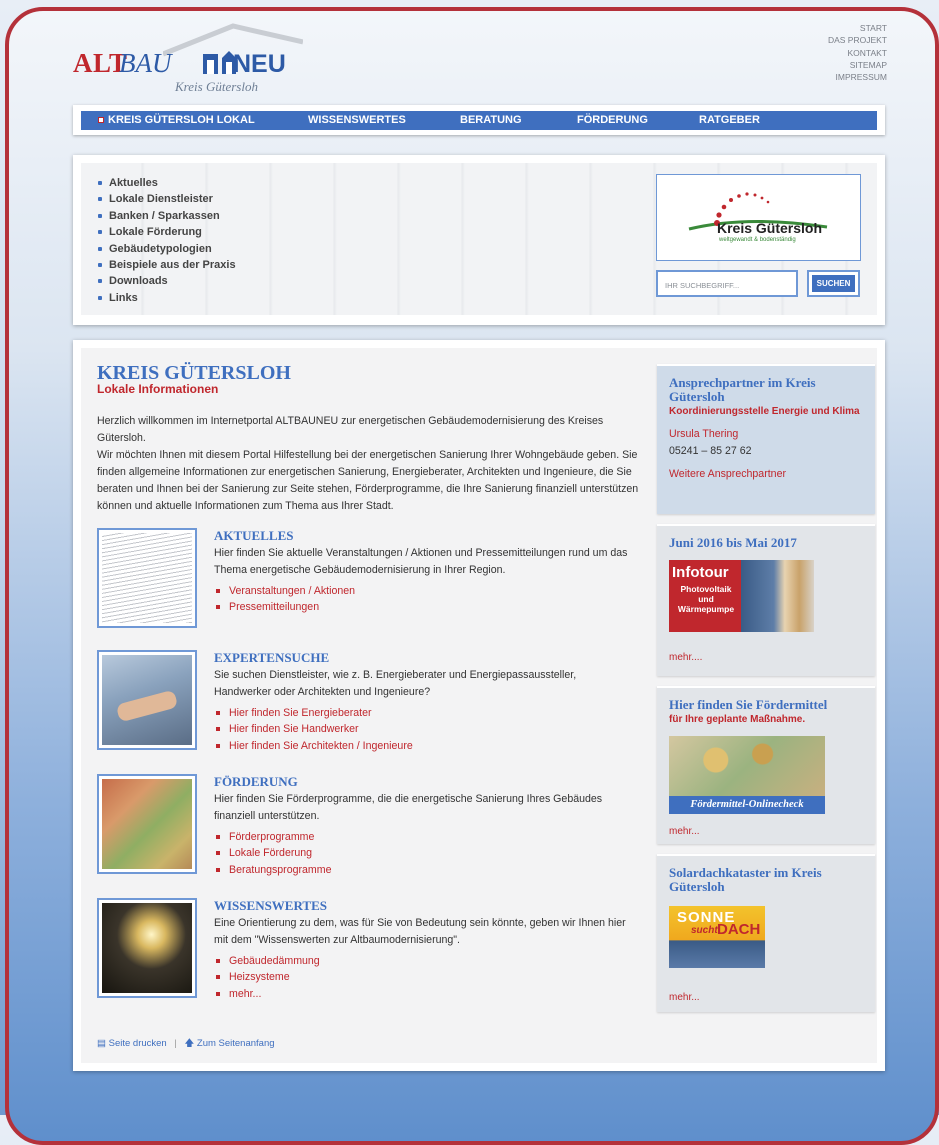  I want to click on section-link: Hier finden Sie Energieberater, so click(313, 713).